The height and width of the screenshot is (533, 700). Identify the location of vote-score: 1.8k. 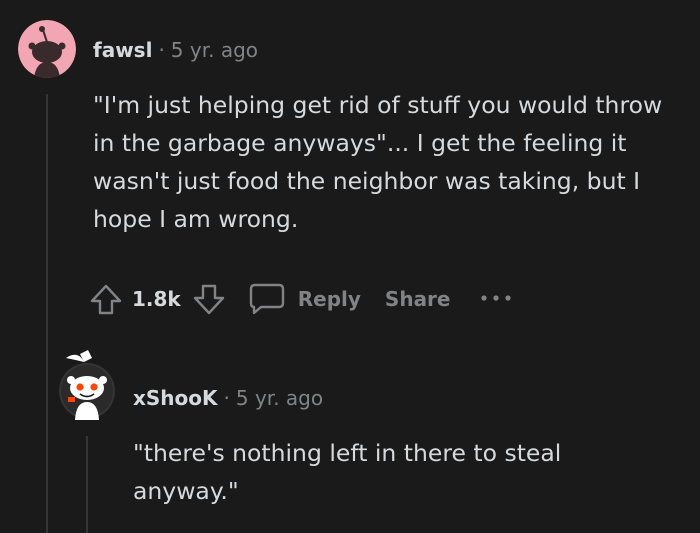
(156, 299).